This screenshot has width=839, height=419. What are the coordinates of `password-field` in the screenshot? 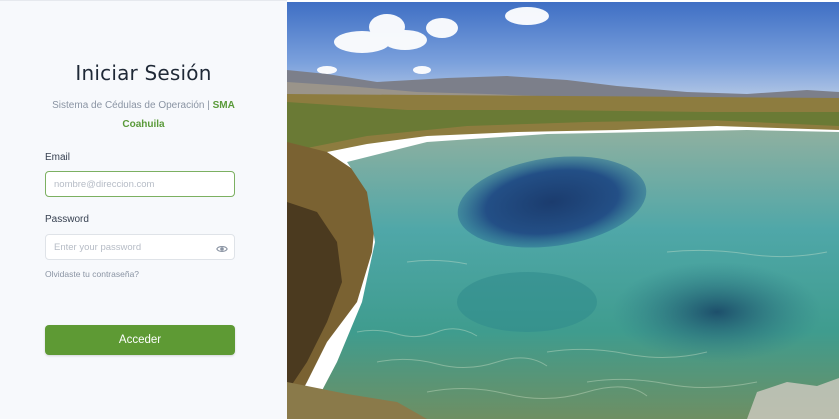 It's located at (140, 247).